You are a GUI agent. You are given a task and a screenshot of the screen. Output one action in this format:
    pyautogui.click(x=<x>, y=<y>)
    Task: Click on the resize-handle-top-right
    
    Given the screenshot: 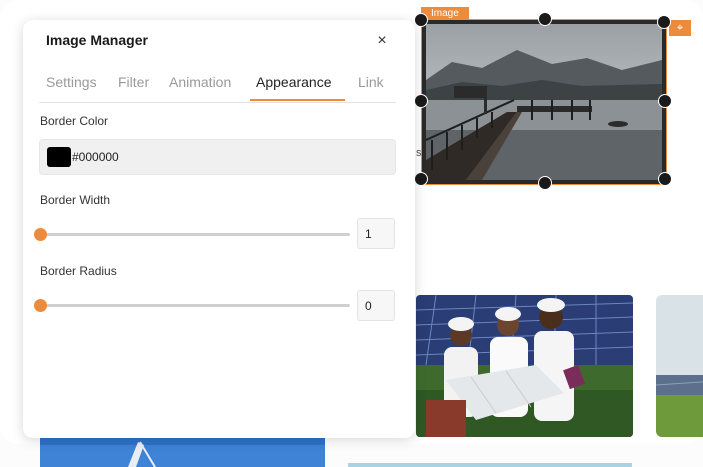 What is the action you would take?
    pyautogui.click(x=664, y=22)
    